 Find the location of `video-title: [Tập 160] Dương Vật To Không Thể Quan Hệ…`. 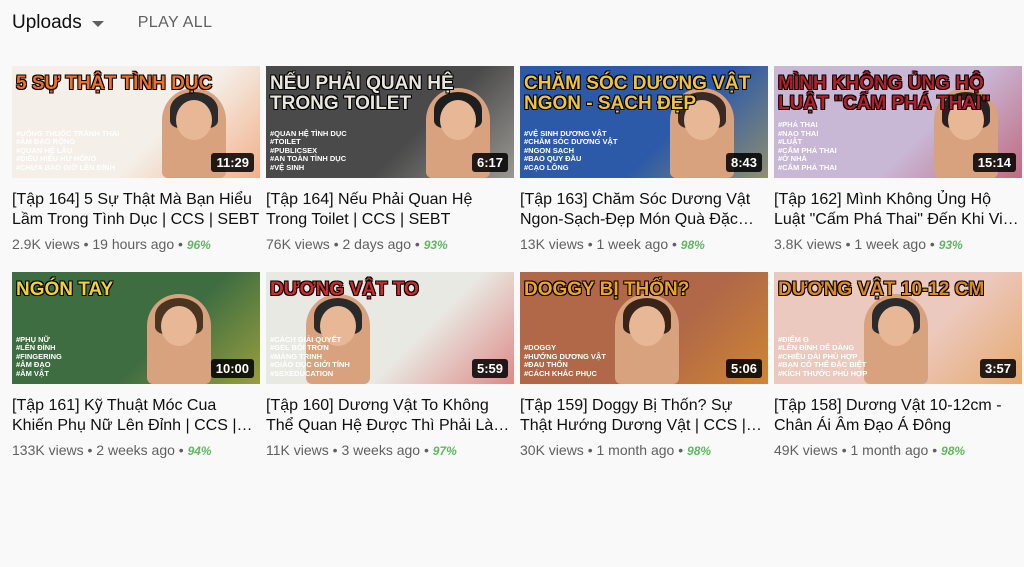

video-title: [Tập 160] Dương Vật To Không Thể Quan Hệ… is located at coordinates (390, 416).